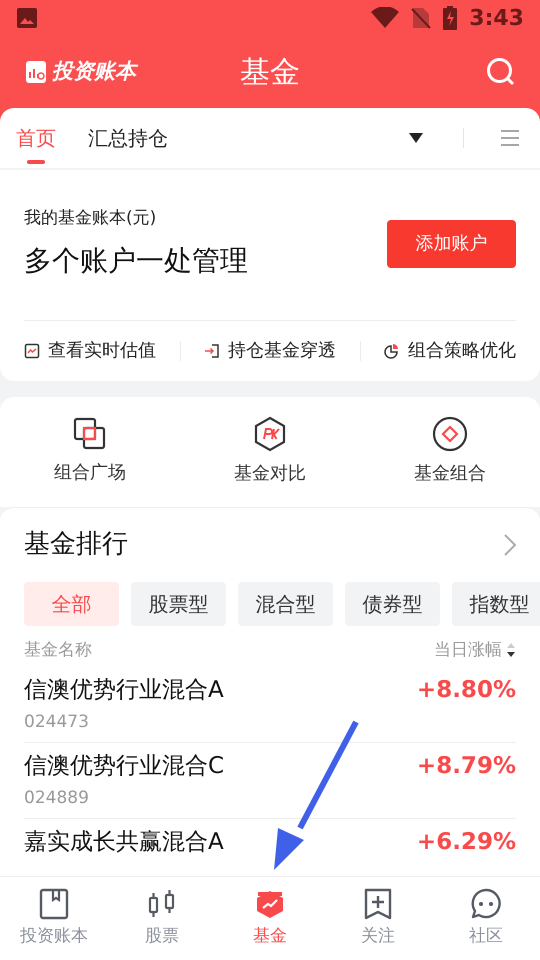 This screenshot has width=540, height=960. What do you see at coordinates (270, 842) in the screenshot?
I see `fund-row: 嘉实成长共赢混合A +6.29%` at bounding box center [270, 842].